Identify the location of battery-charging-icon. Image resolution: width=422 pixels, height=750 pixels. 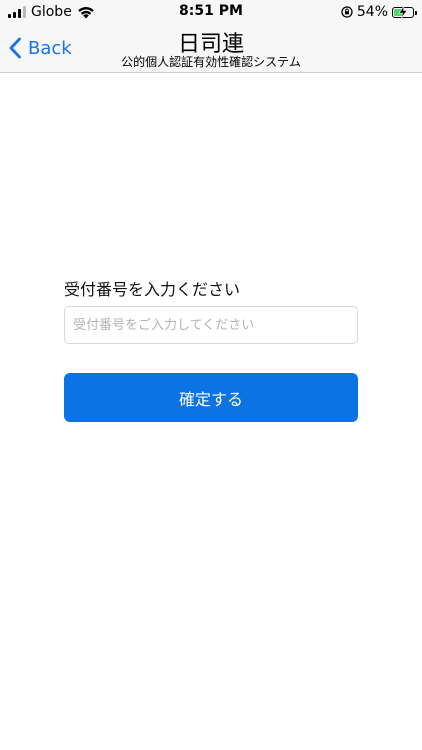
(404, 11).